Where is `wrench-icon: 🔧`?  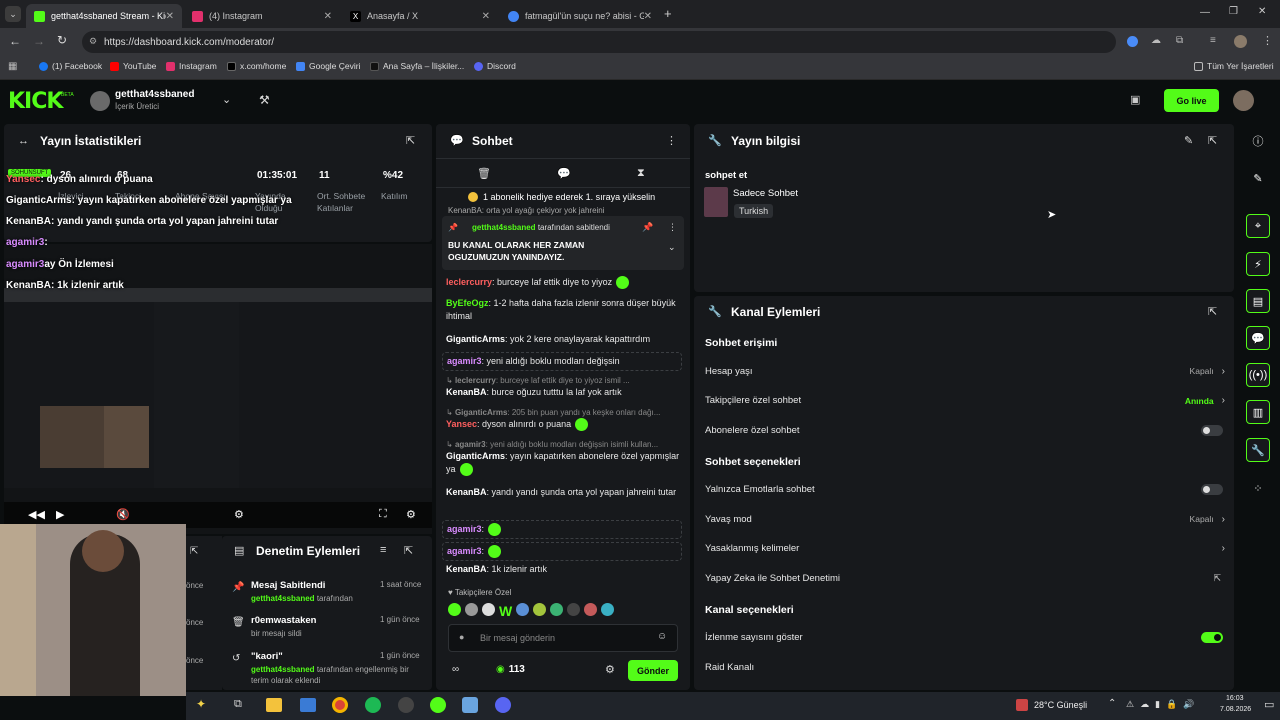 wrench-icon: 🔧 is located at coordinates (1258, 450).